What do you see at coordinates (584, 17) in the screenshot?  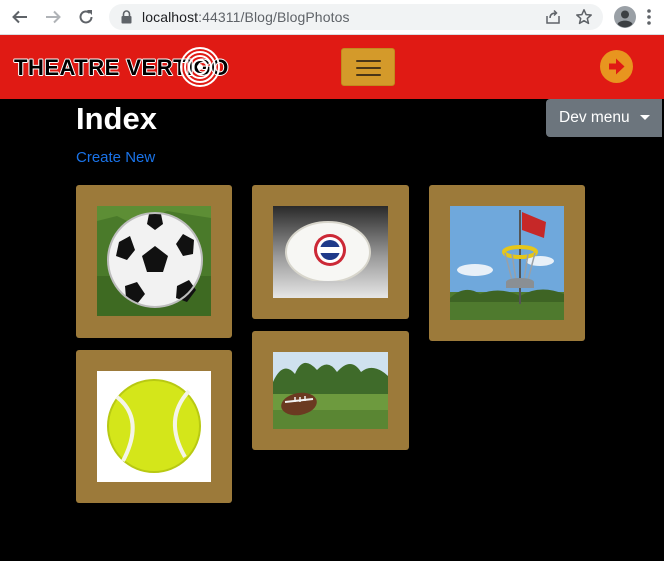 I see `star-icon` at bounding box center [584, 17].